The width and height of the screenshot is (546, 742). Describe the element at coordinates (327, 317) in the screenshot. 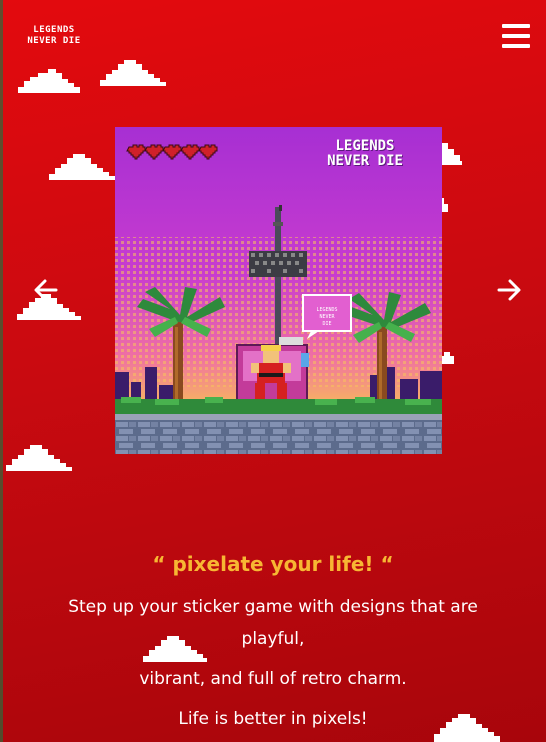

I see `svg-text: NEVER` at that location.